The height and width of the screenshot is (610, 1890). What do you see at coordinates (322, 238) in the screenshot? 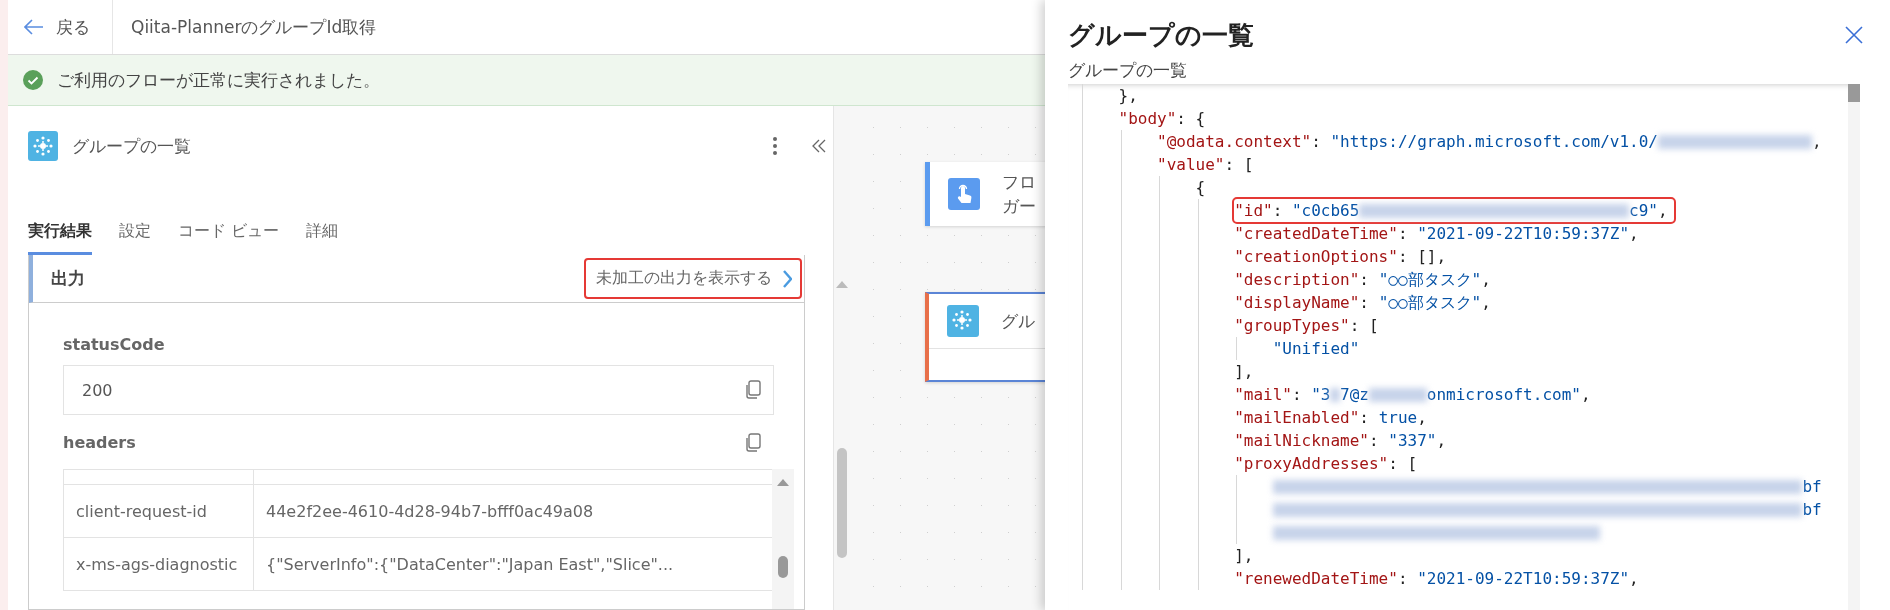
I see `tab: 詳細` at bounding box center [322, 238].